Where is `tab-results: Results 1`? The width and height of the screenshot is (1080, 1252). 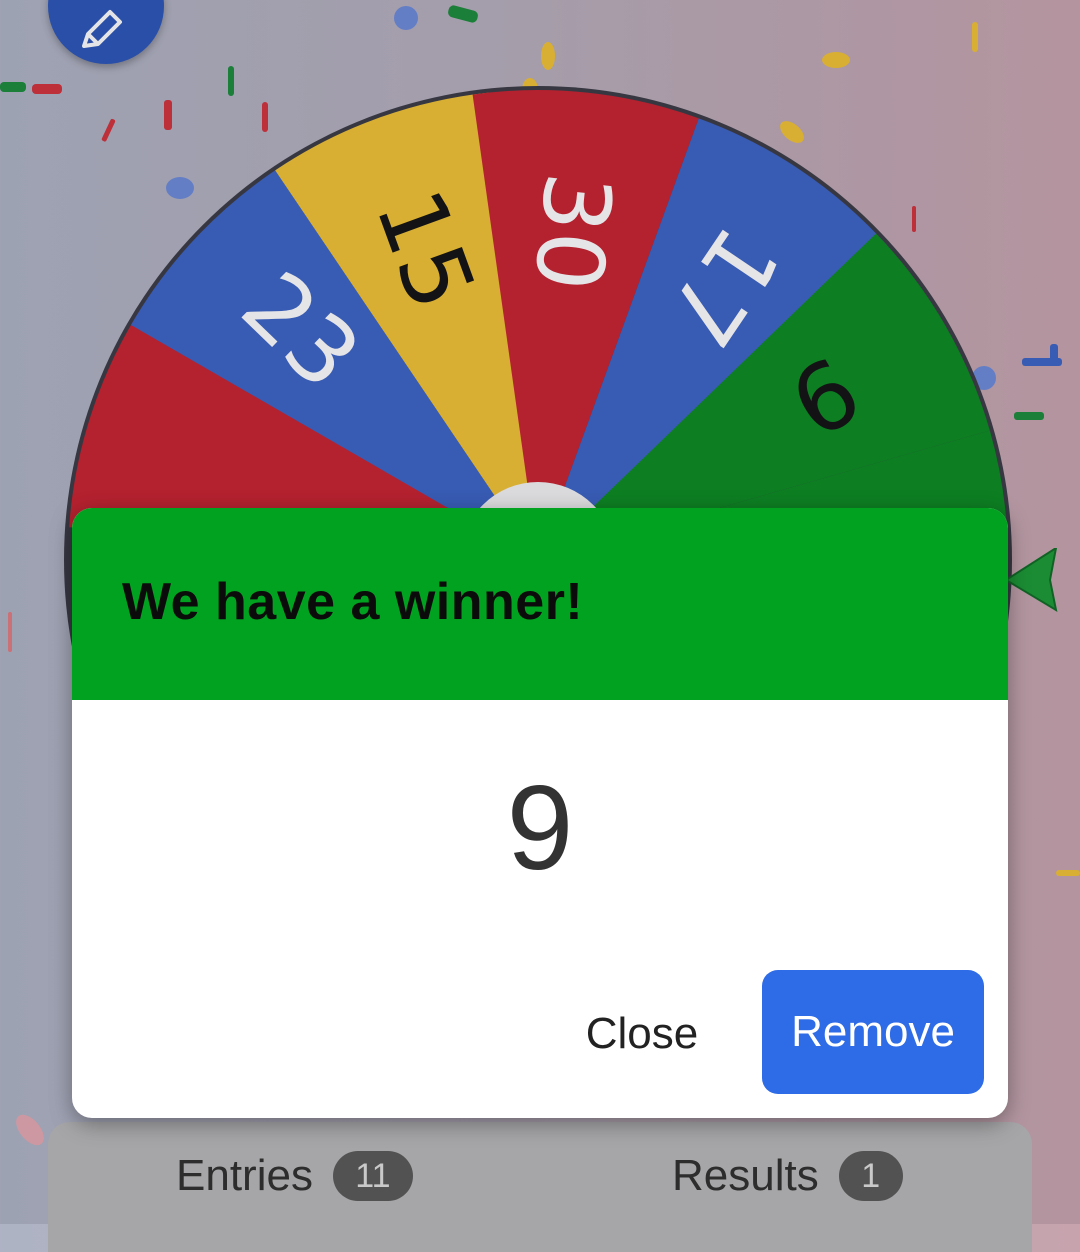
tab-results: Results 1 is located at coordinates (787, 1176).